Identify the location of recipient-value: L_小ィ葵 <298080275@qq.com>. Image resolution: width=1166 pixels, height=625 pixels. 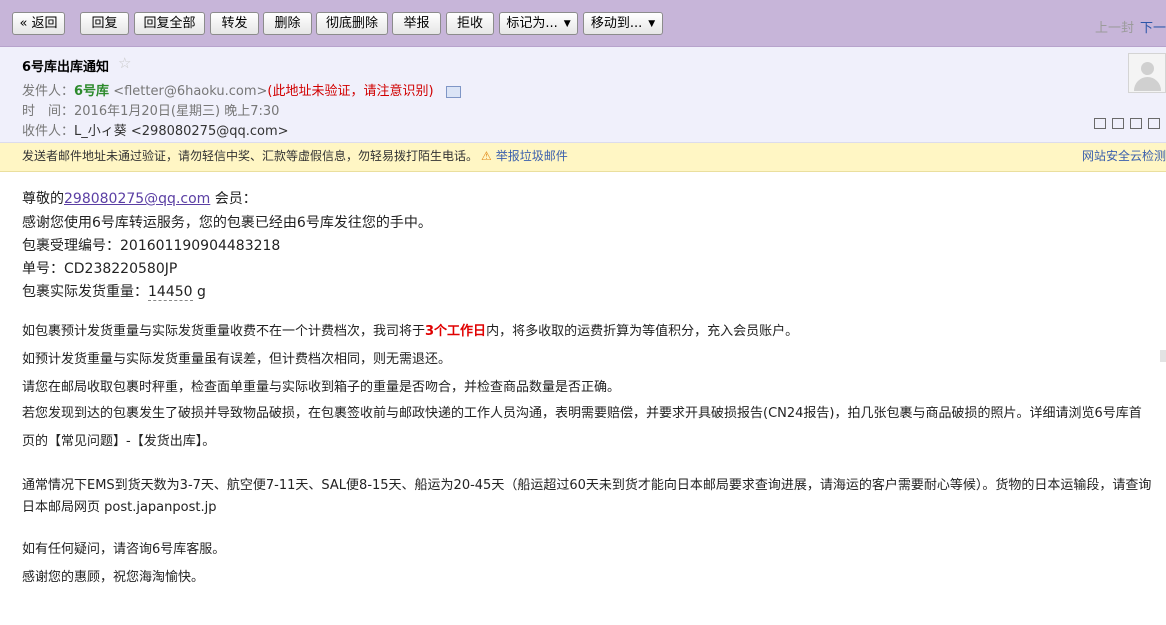
(181, 131).